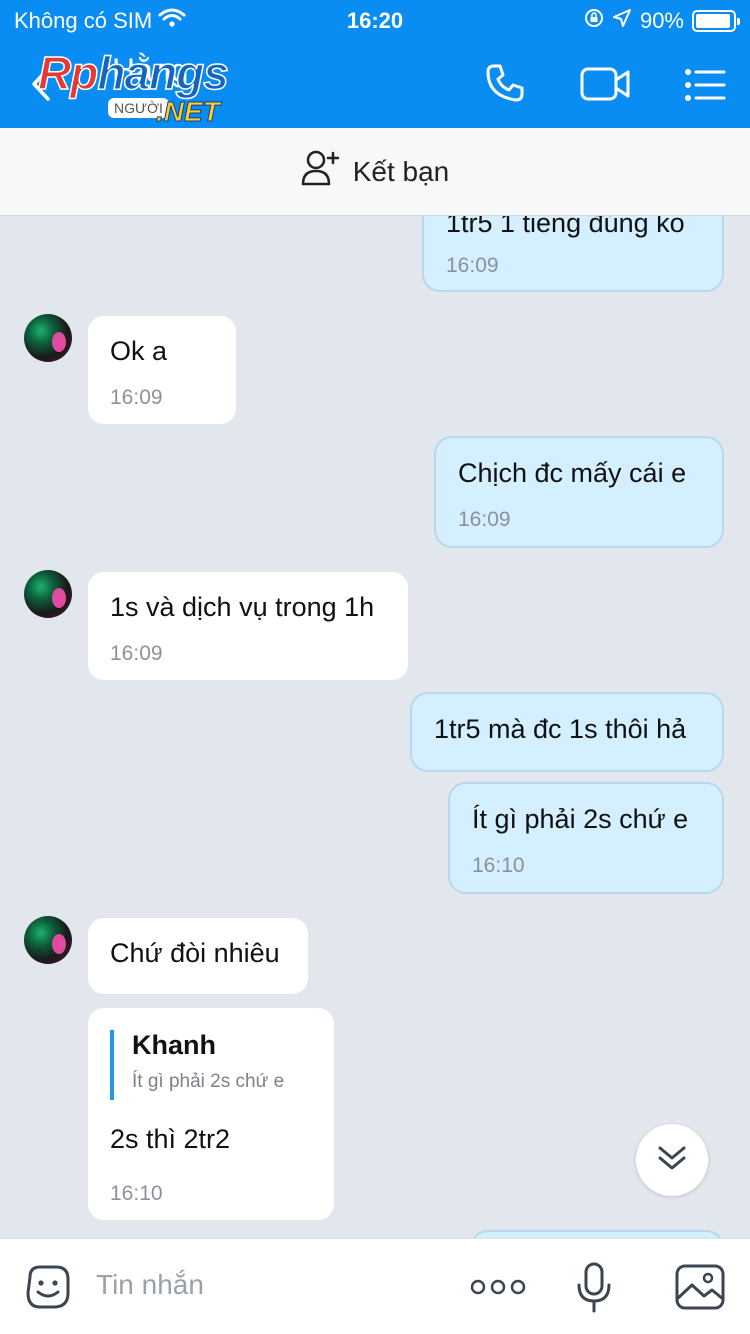 Image resolution: width=750 pixels, height=1334 pixels. I want to click on quoted-message: Khanh Ít gì phải 2s chứ e, so click(197, 1065).